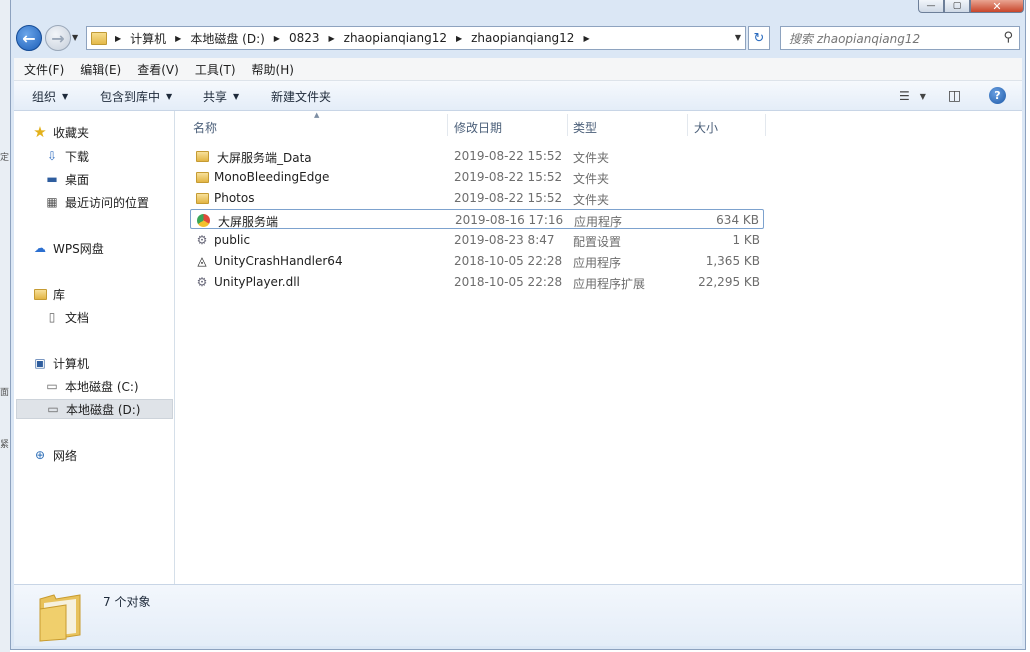  I want to click on share-button: 共享 ▼, so click(221, 96).